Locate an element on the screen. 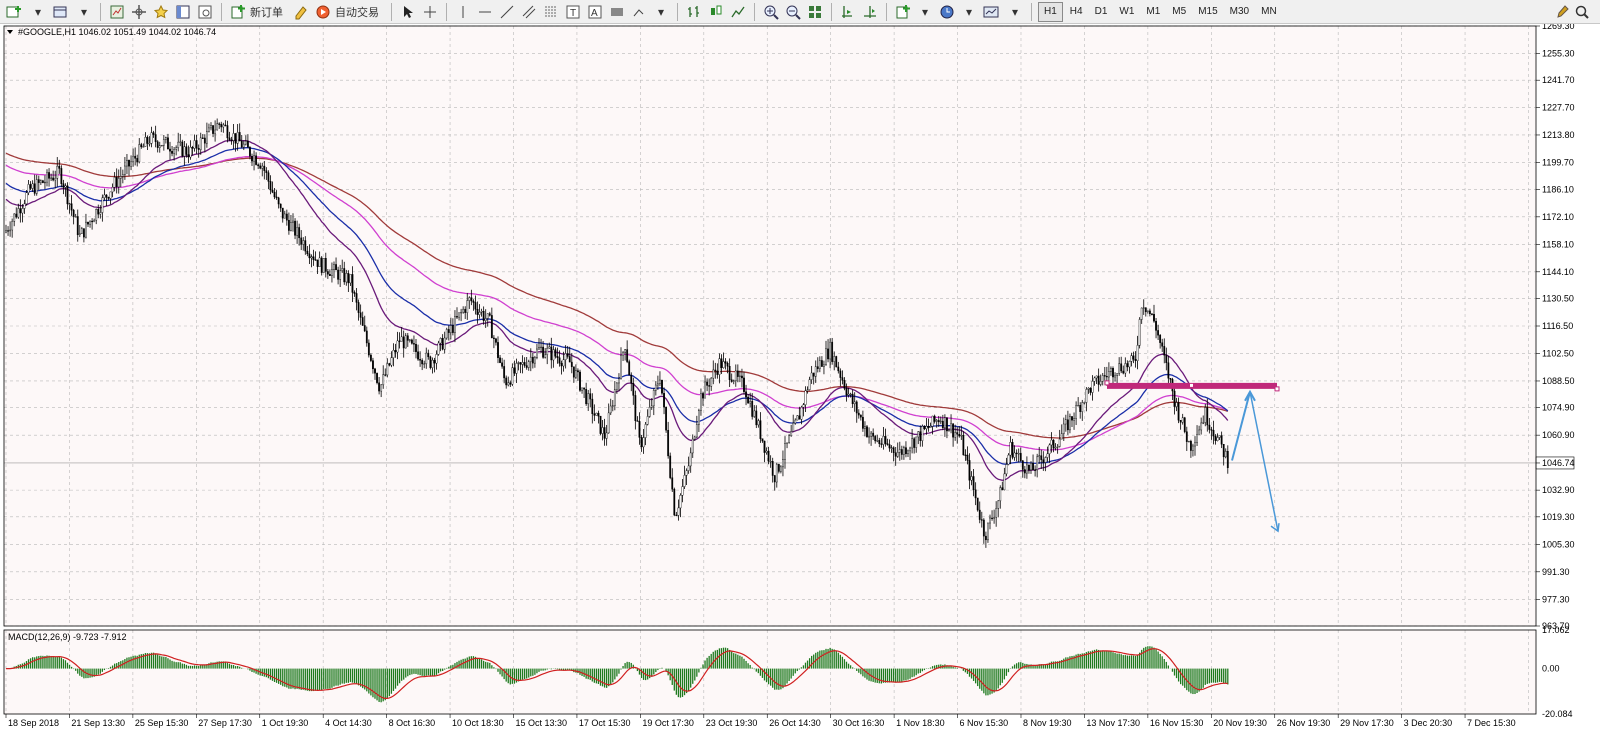 This screenshot has width=1600, height=749. timeframe-m5: M5 is located at coordinates (1179, 12).